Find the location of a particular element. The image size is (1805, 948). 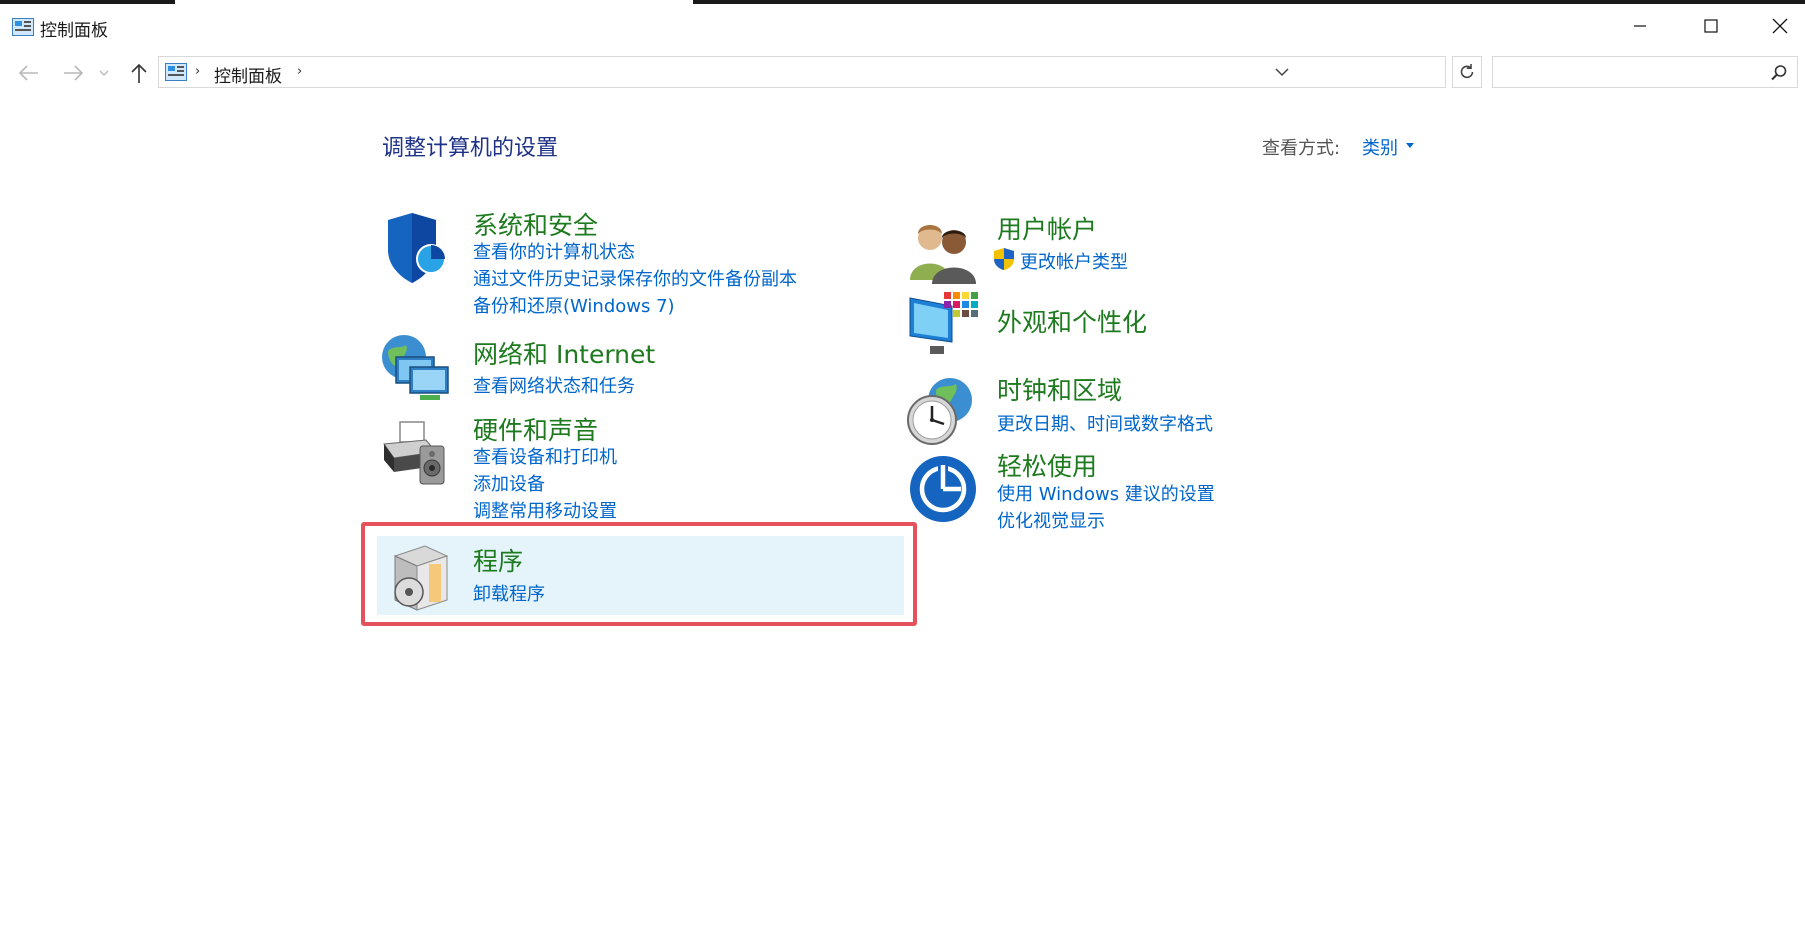

category-clock-region: 时钟和区域 is located at coordinates (1059, 389).